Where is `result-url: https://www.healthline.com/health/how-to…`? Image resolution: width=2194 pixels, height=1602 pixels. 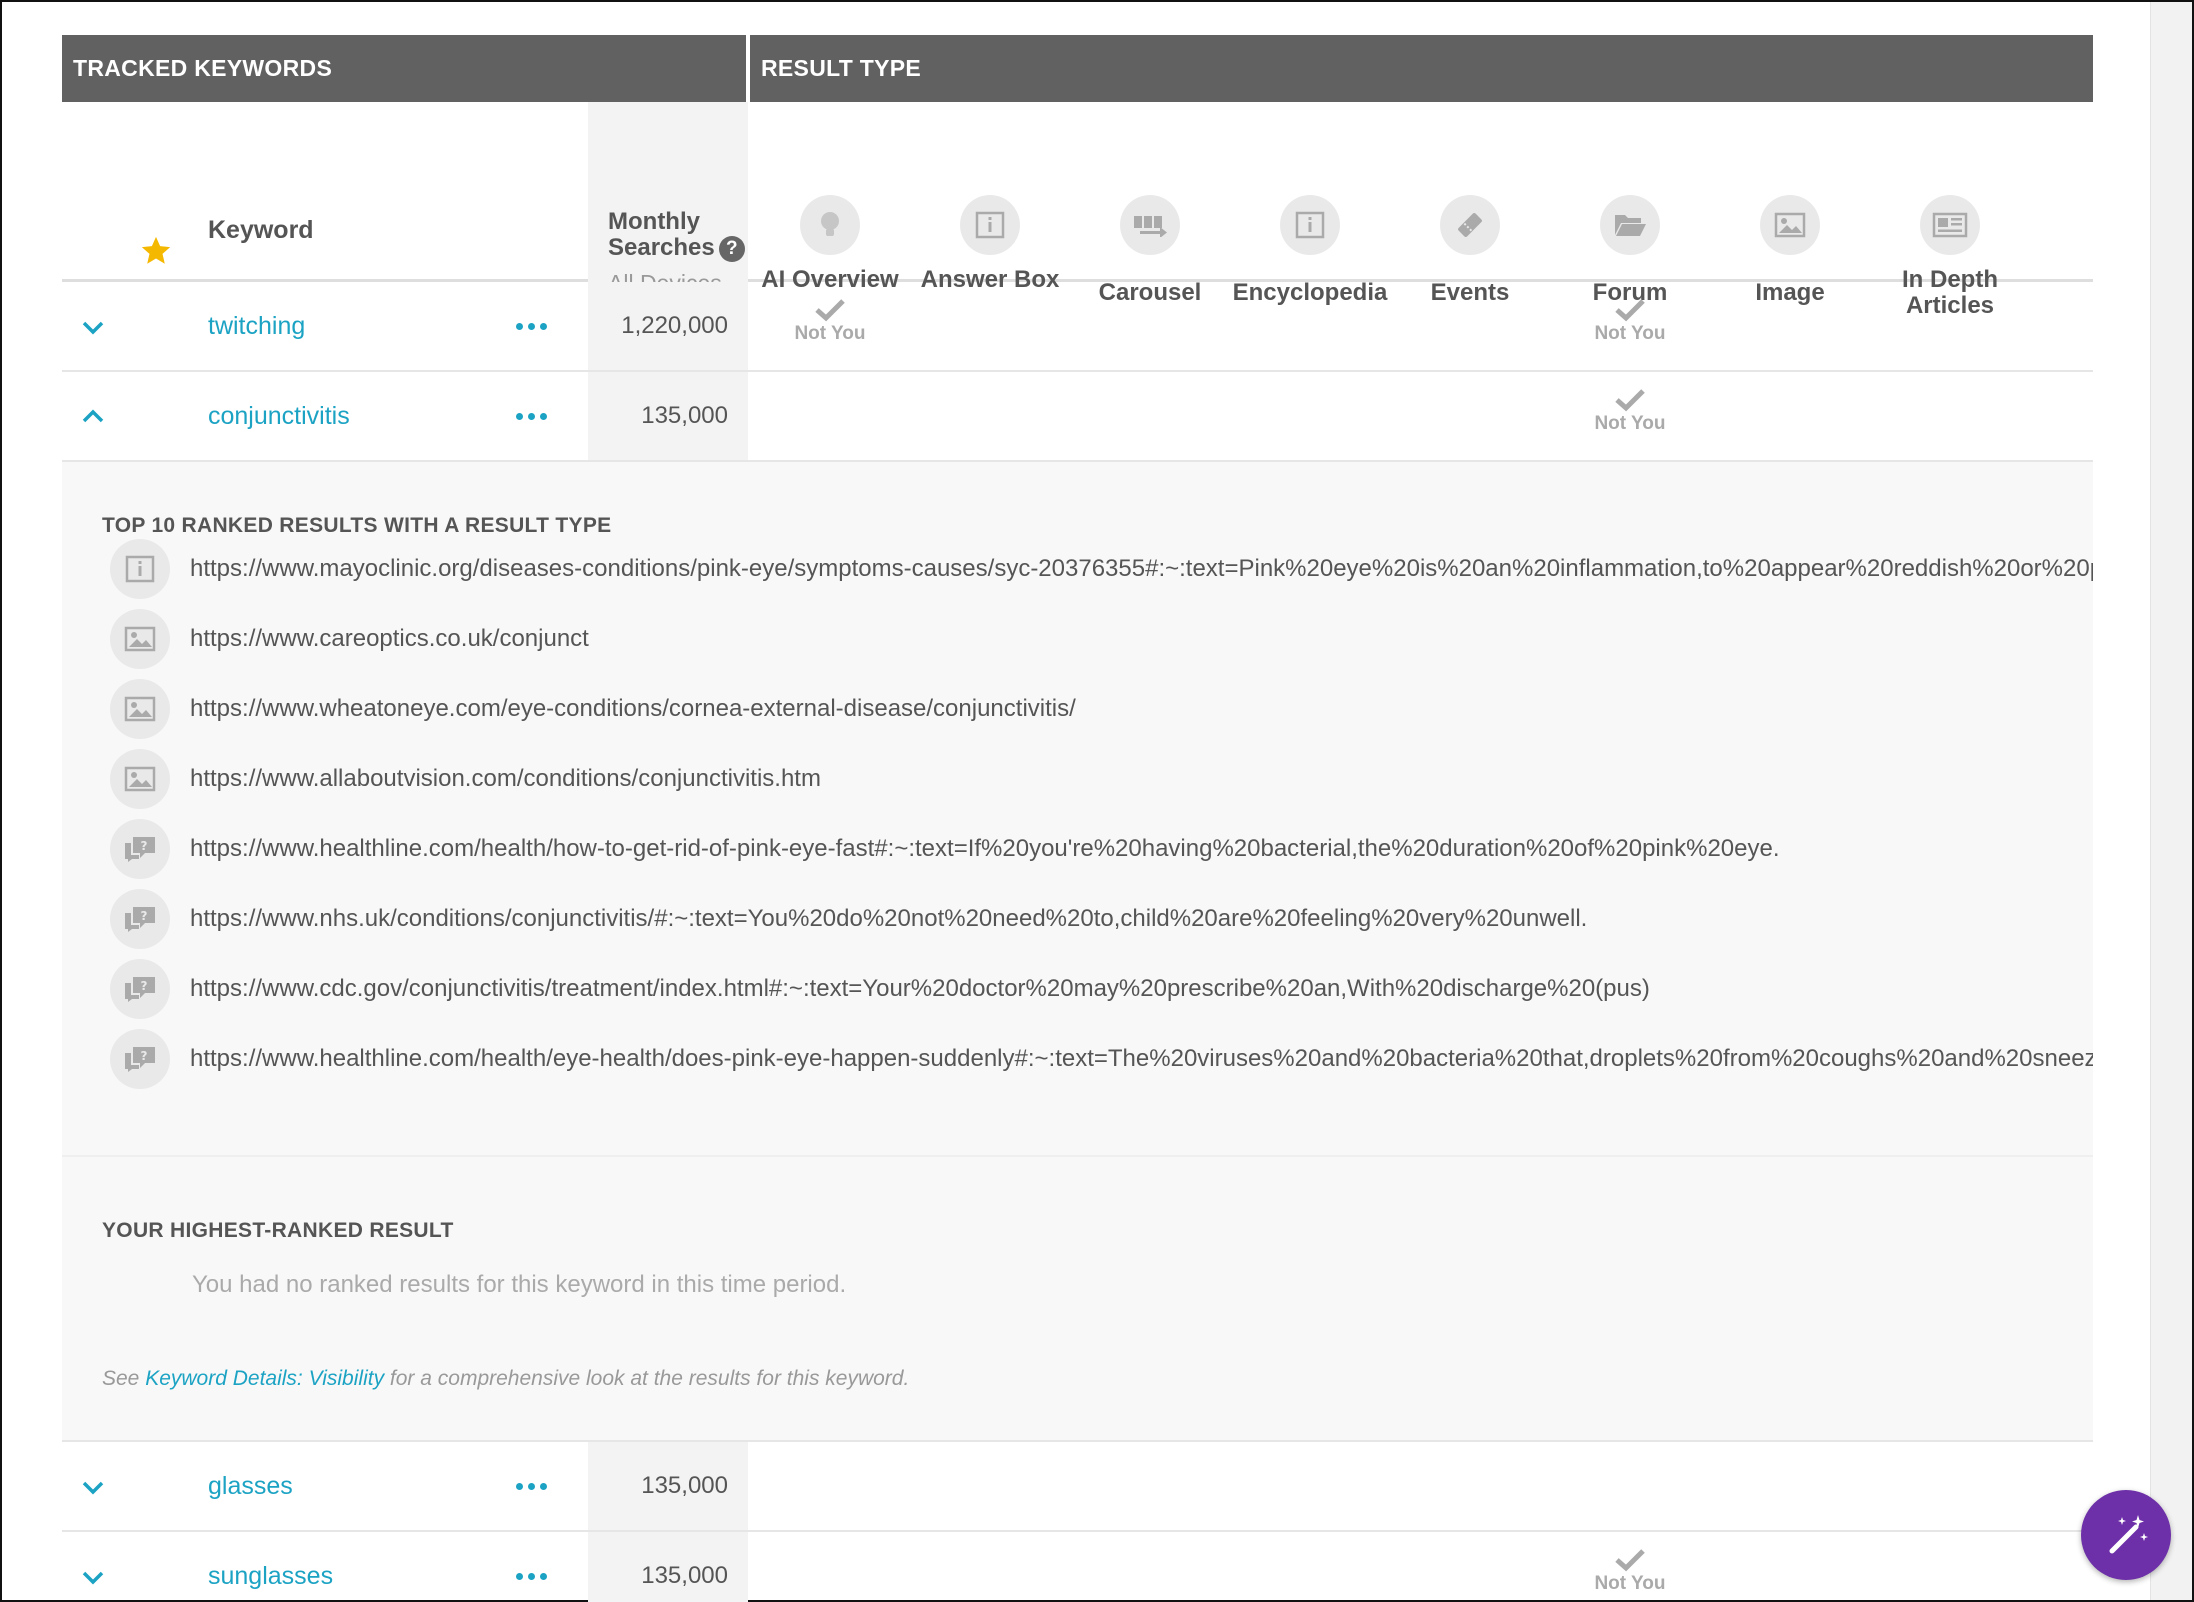 result-url: https://www.healthline.com/health/how-to… is located at coordinates (985, 849).